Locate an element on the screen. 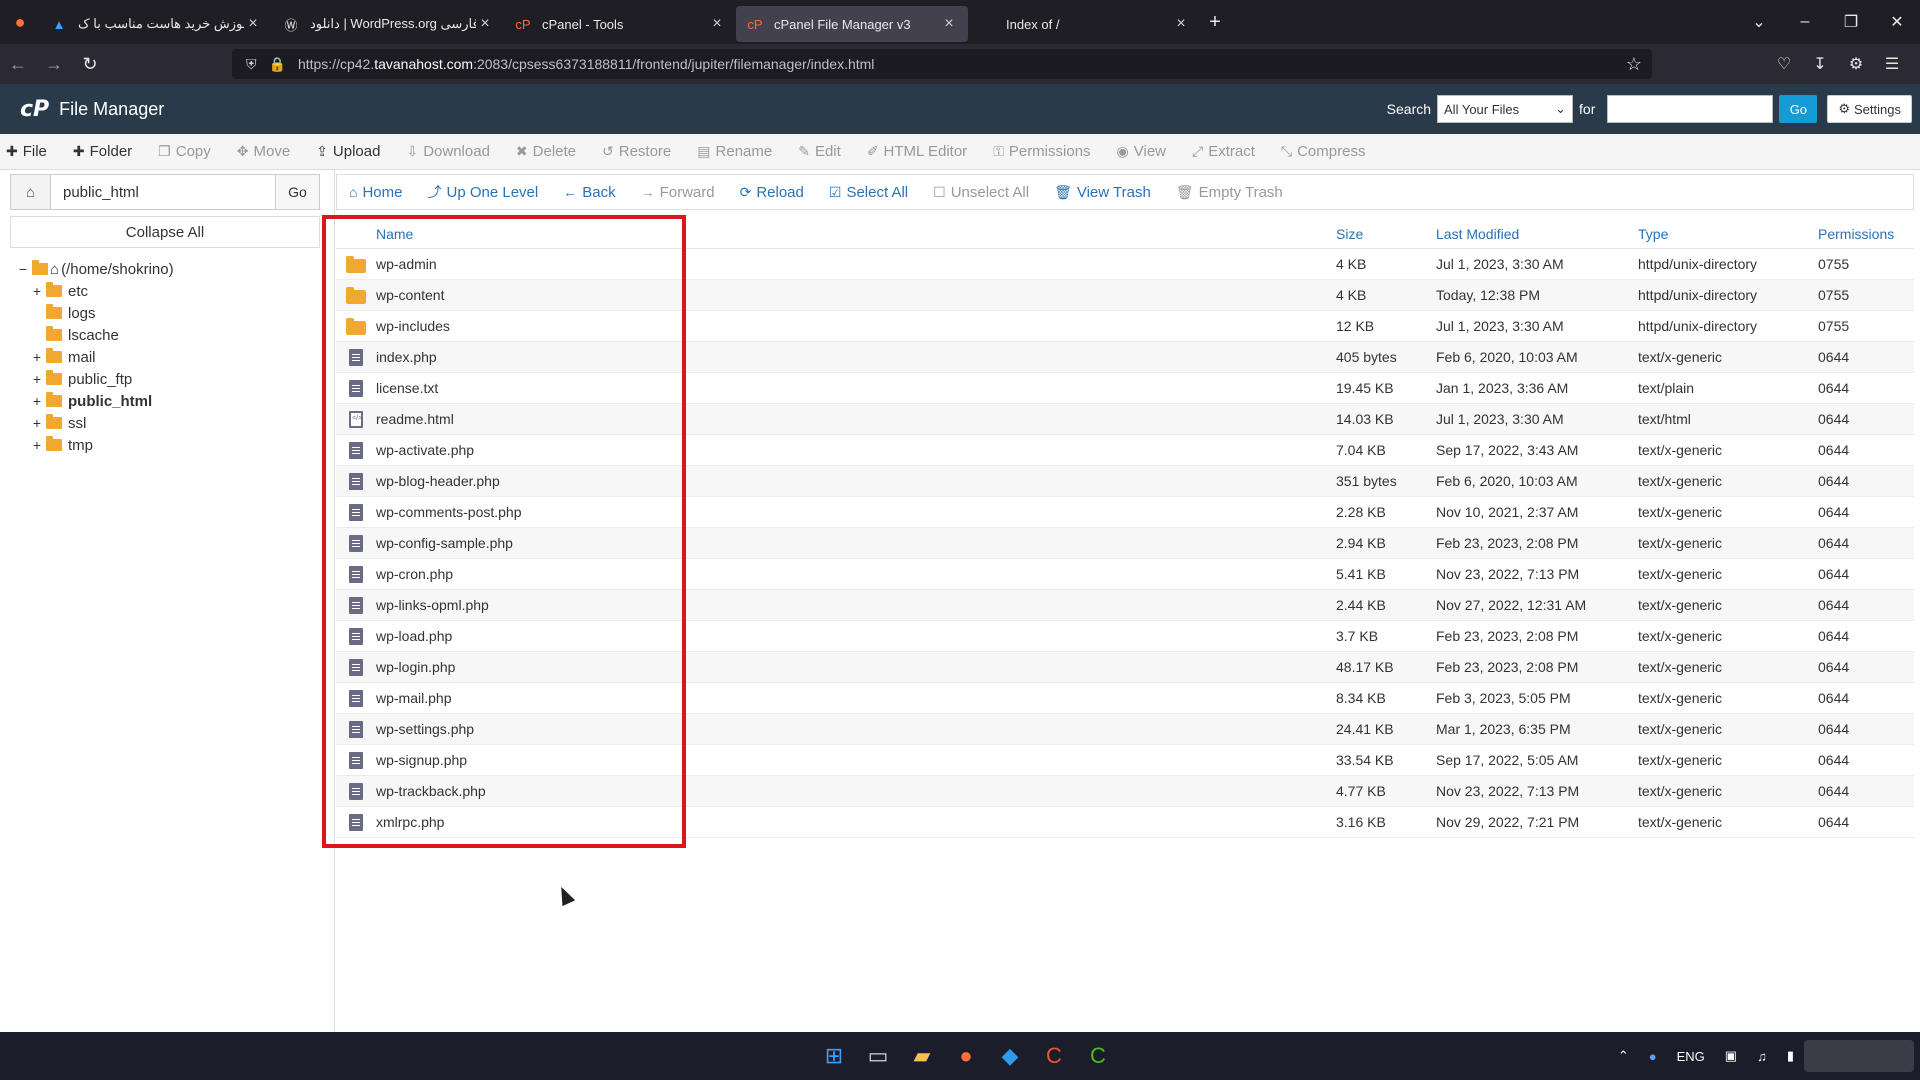 The height and width of the screenshot is (1080, 1920). file-name: wp-blog-header.php is located at coordinates (856, 481).